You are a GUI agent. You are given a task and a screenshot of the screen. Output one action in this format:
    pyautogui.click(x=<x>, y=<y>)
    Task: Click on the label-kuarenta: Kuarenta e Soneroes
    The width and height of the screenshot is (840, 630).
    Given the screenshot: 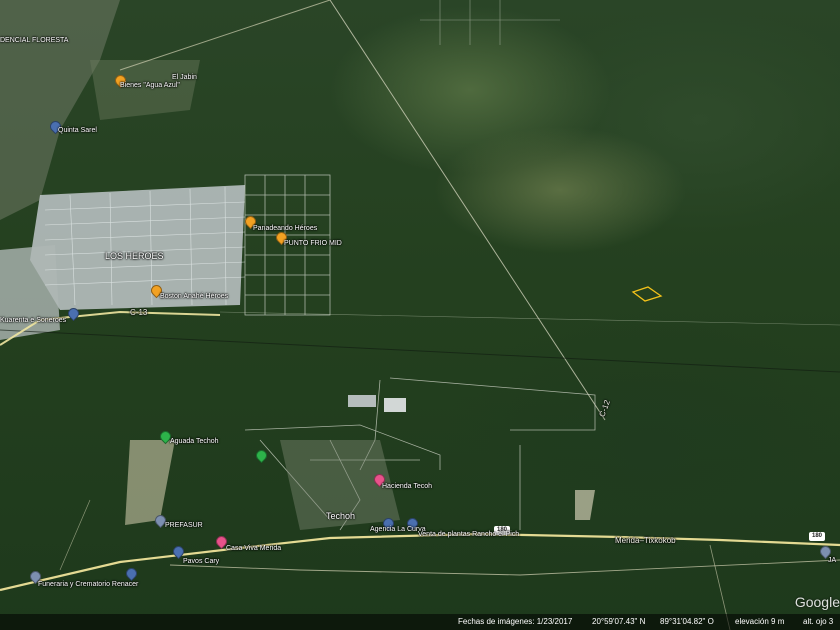 What is the action you would take?
    pyautogui.click(x=33, y=320)
    